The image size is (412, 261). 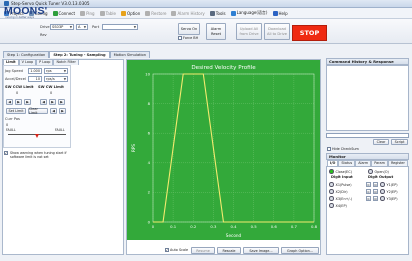 I want to click on drive-select: SS03P ▼, so click(x=62, y=27).